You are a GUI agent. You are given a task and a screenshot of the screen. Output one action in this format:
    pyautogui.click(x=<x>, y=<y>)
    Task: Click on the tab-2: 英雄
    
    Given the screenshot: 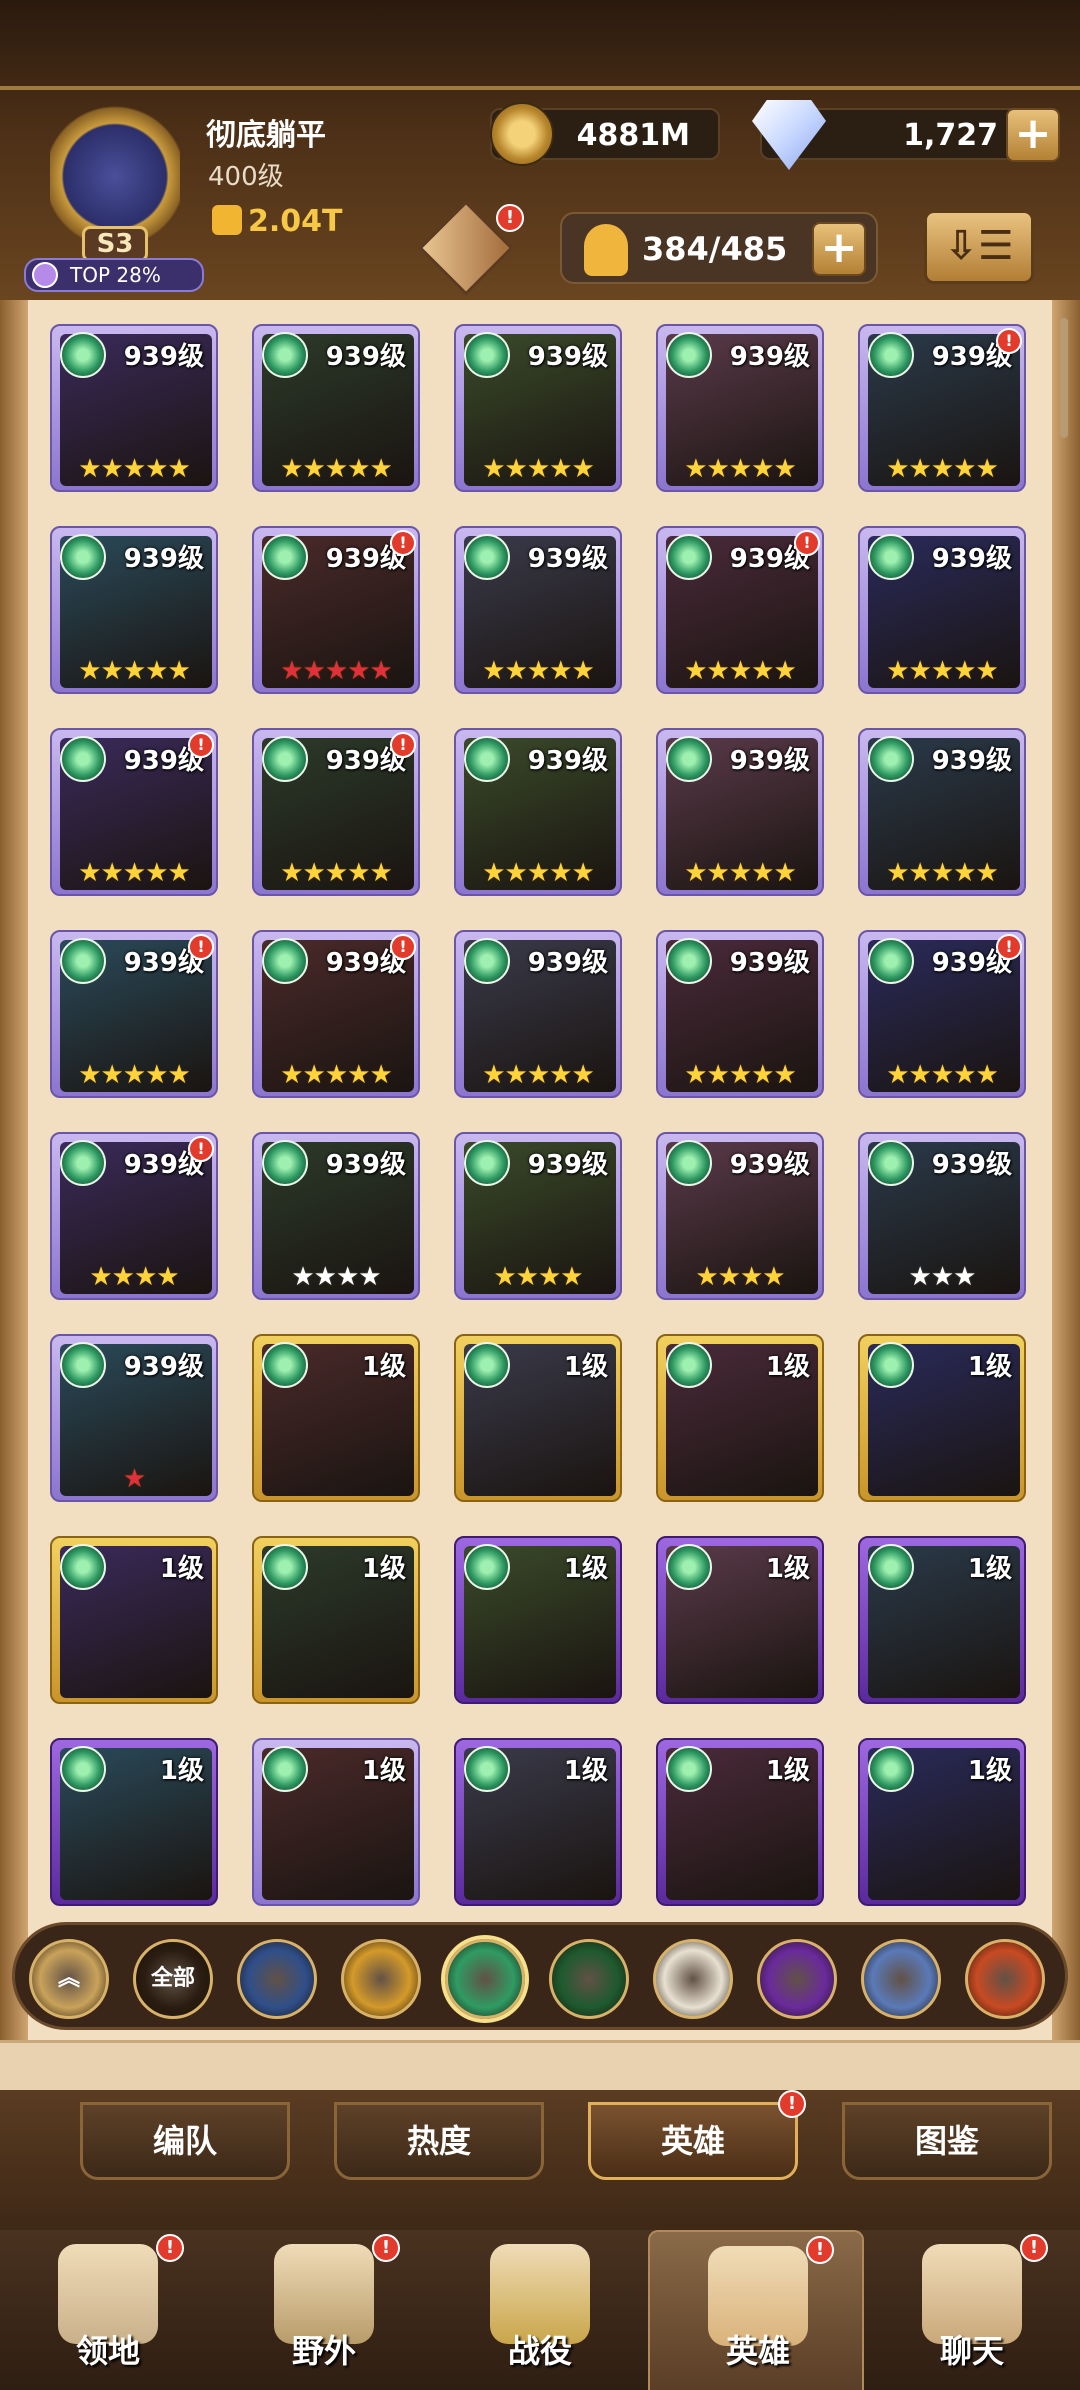 What is the action you would take?
    pyautogui.click(x=693, y=2141)
    